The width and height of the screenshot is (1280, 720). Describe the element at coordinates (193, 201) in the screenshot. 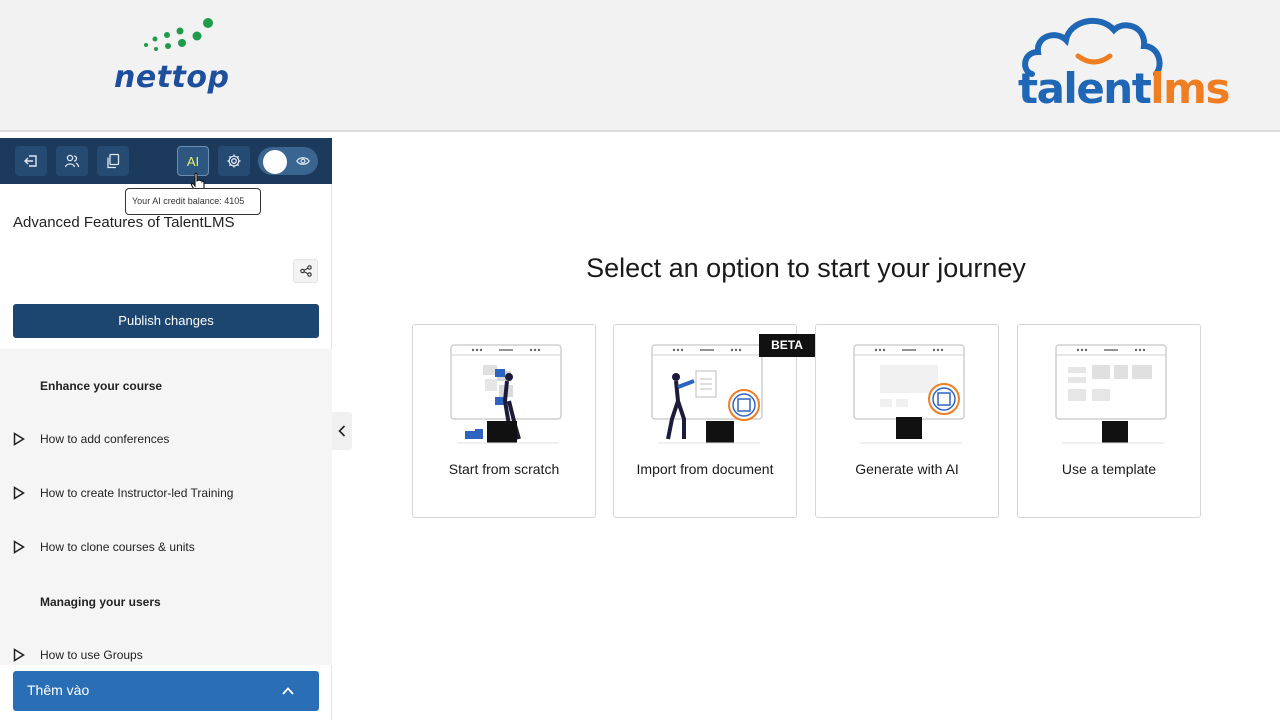

I see `ai-credit-tooltip: Your AI credit balance: 4105` at that location.